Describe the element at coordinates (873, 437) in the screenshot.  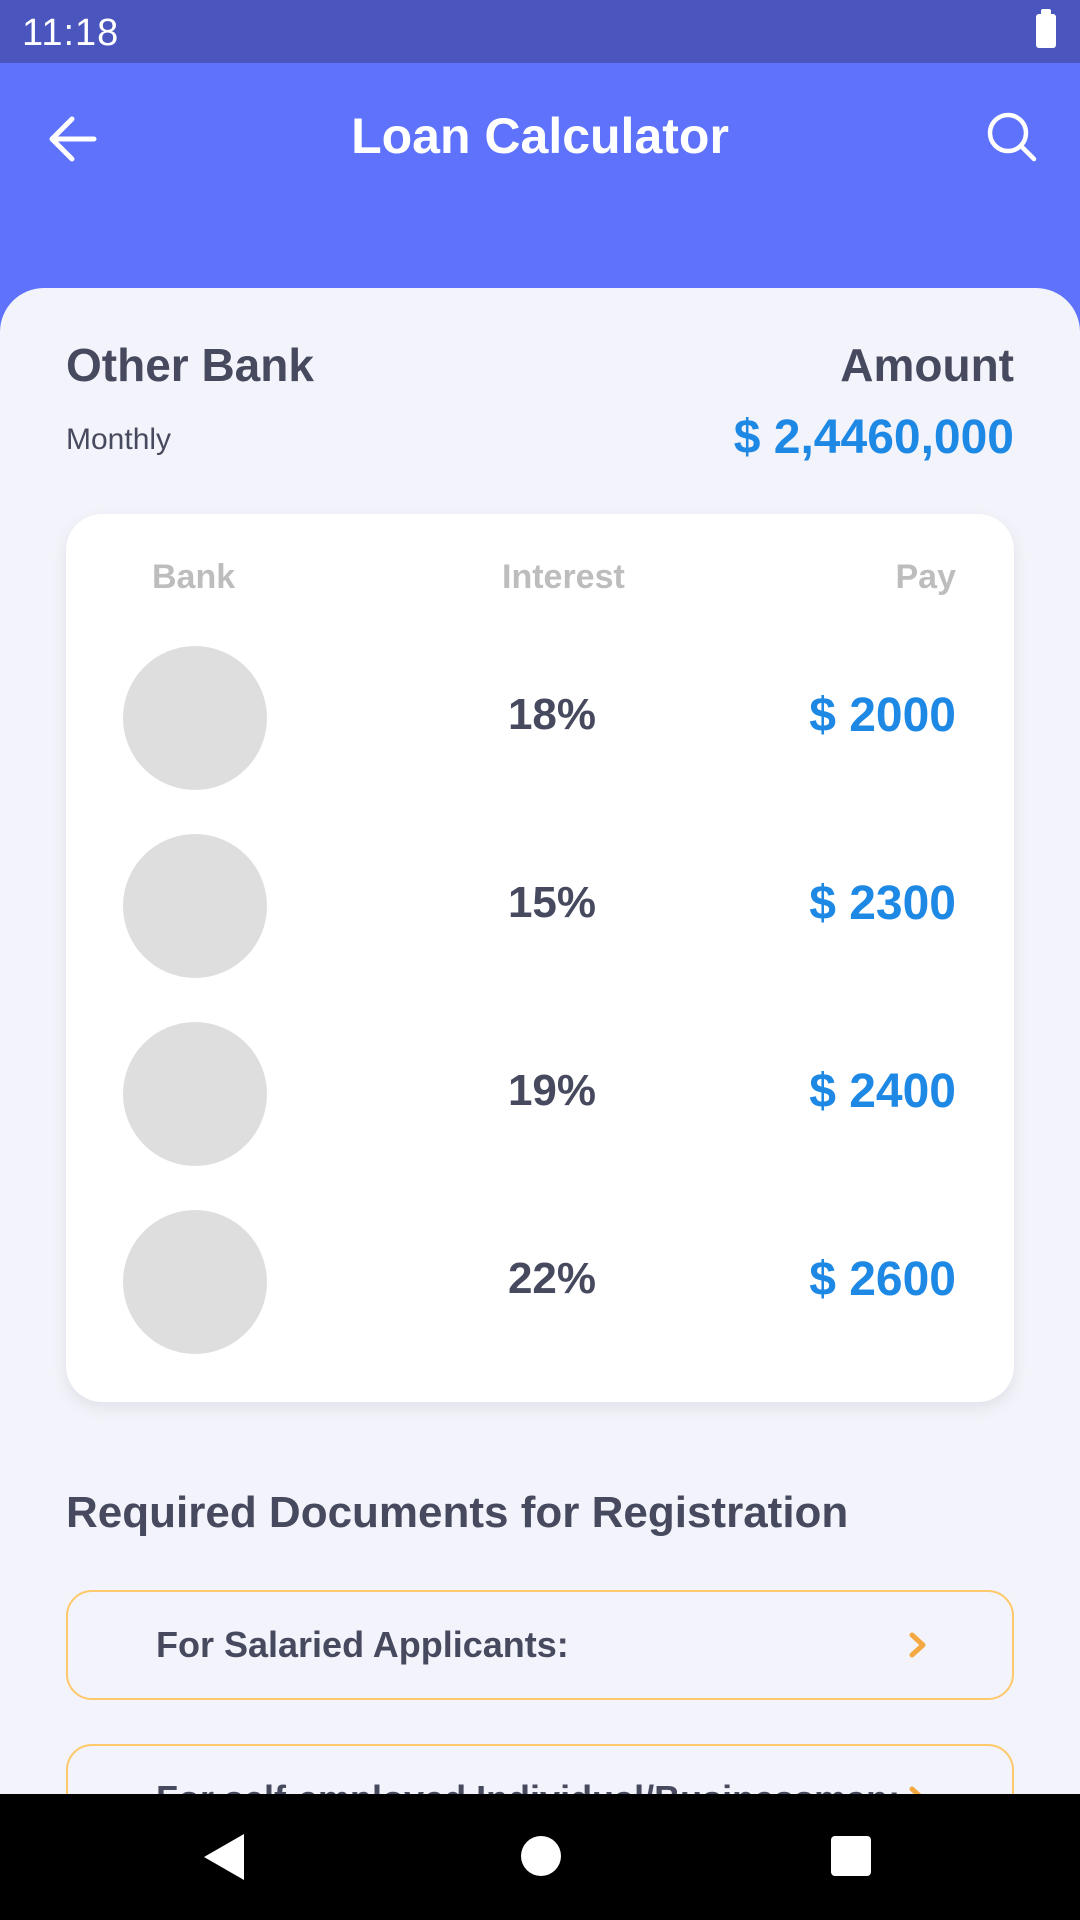
I see `amount-value: $ 2,4460,000` at that location.